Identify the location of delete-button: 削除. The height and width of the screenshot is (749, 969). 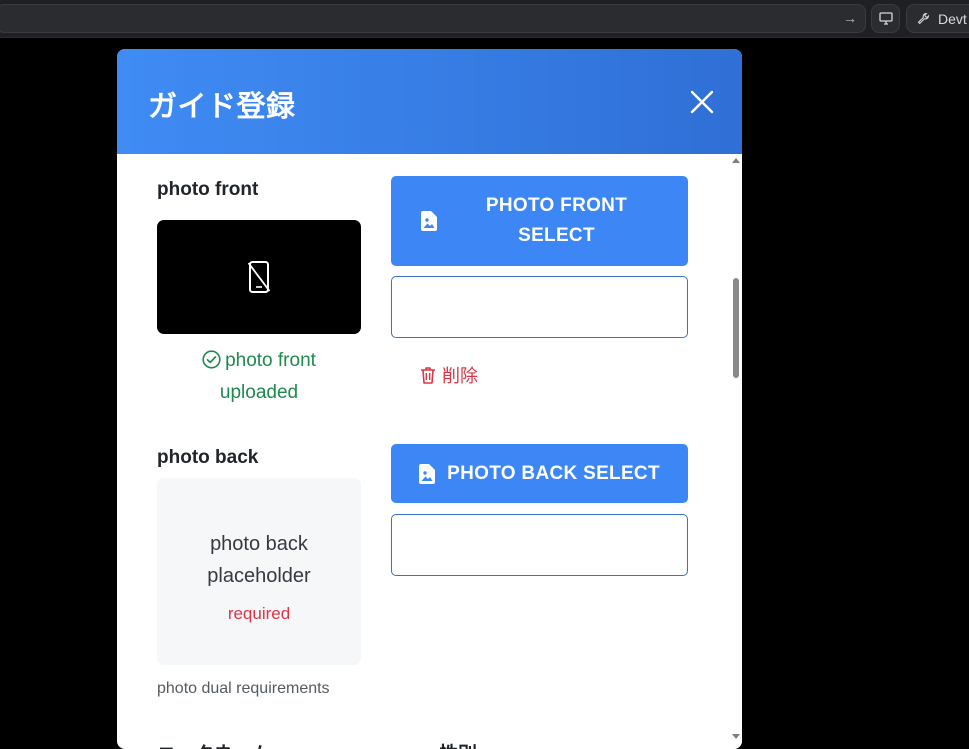
(449, 375).